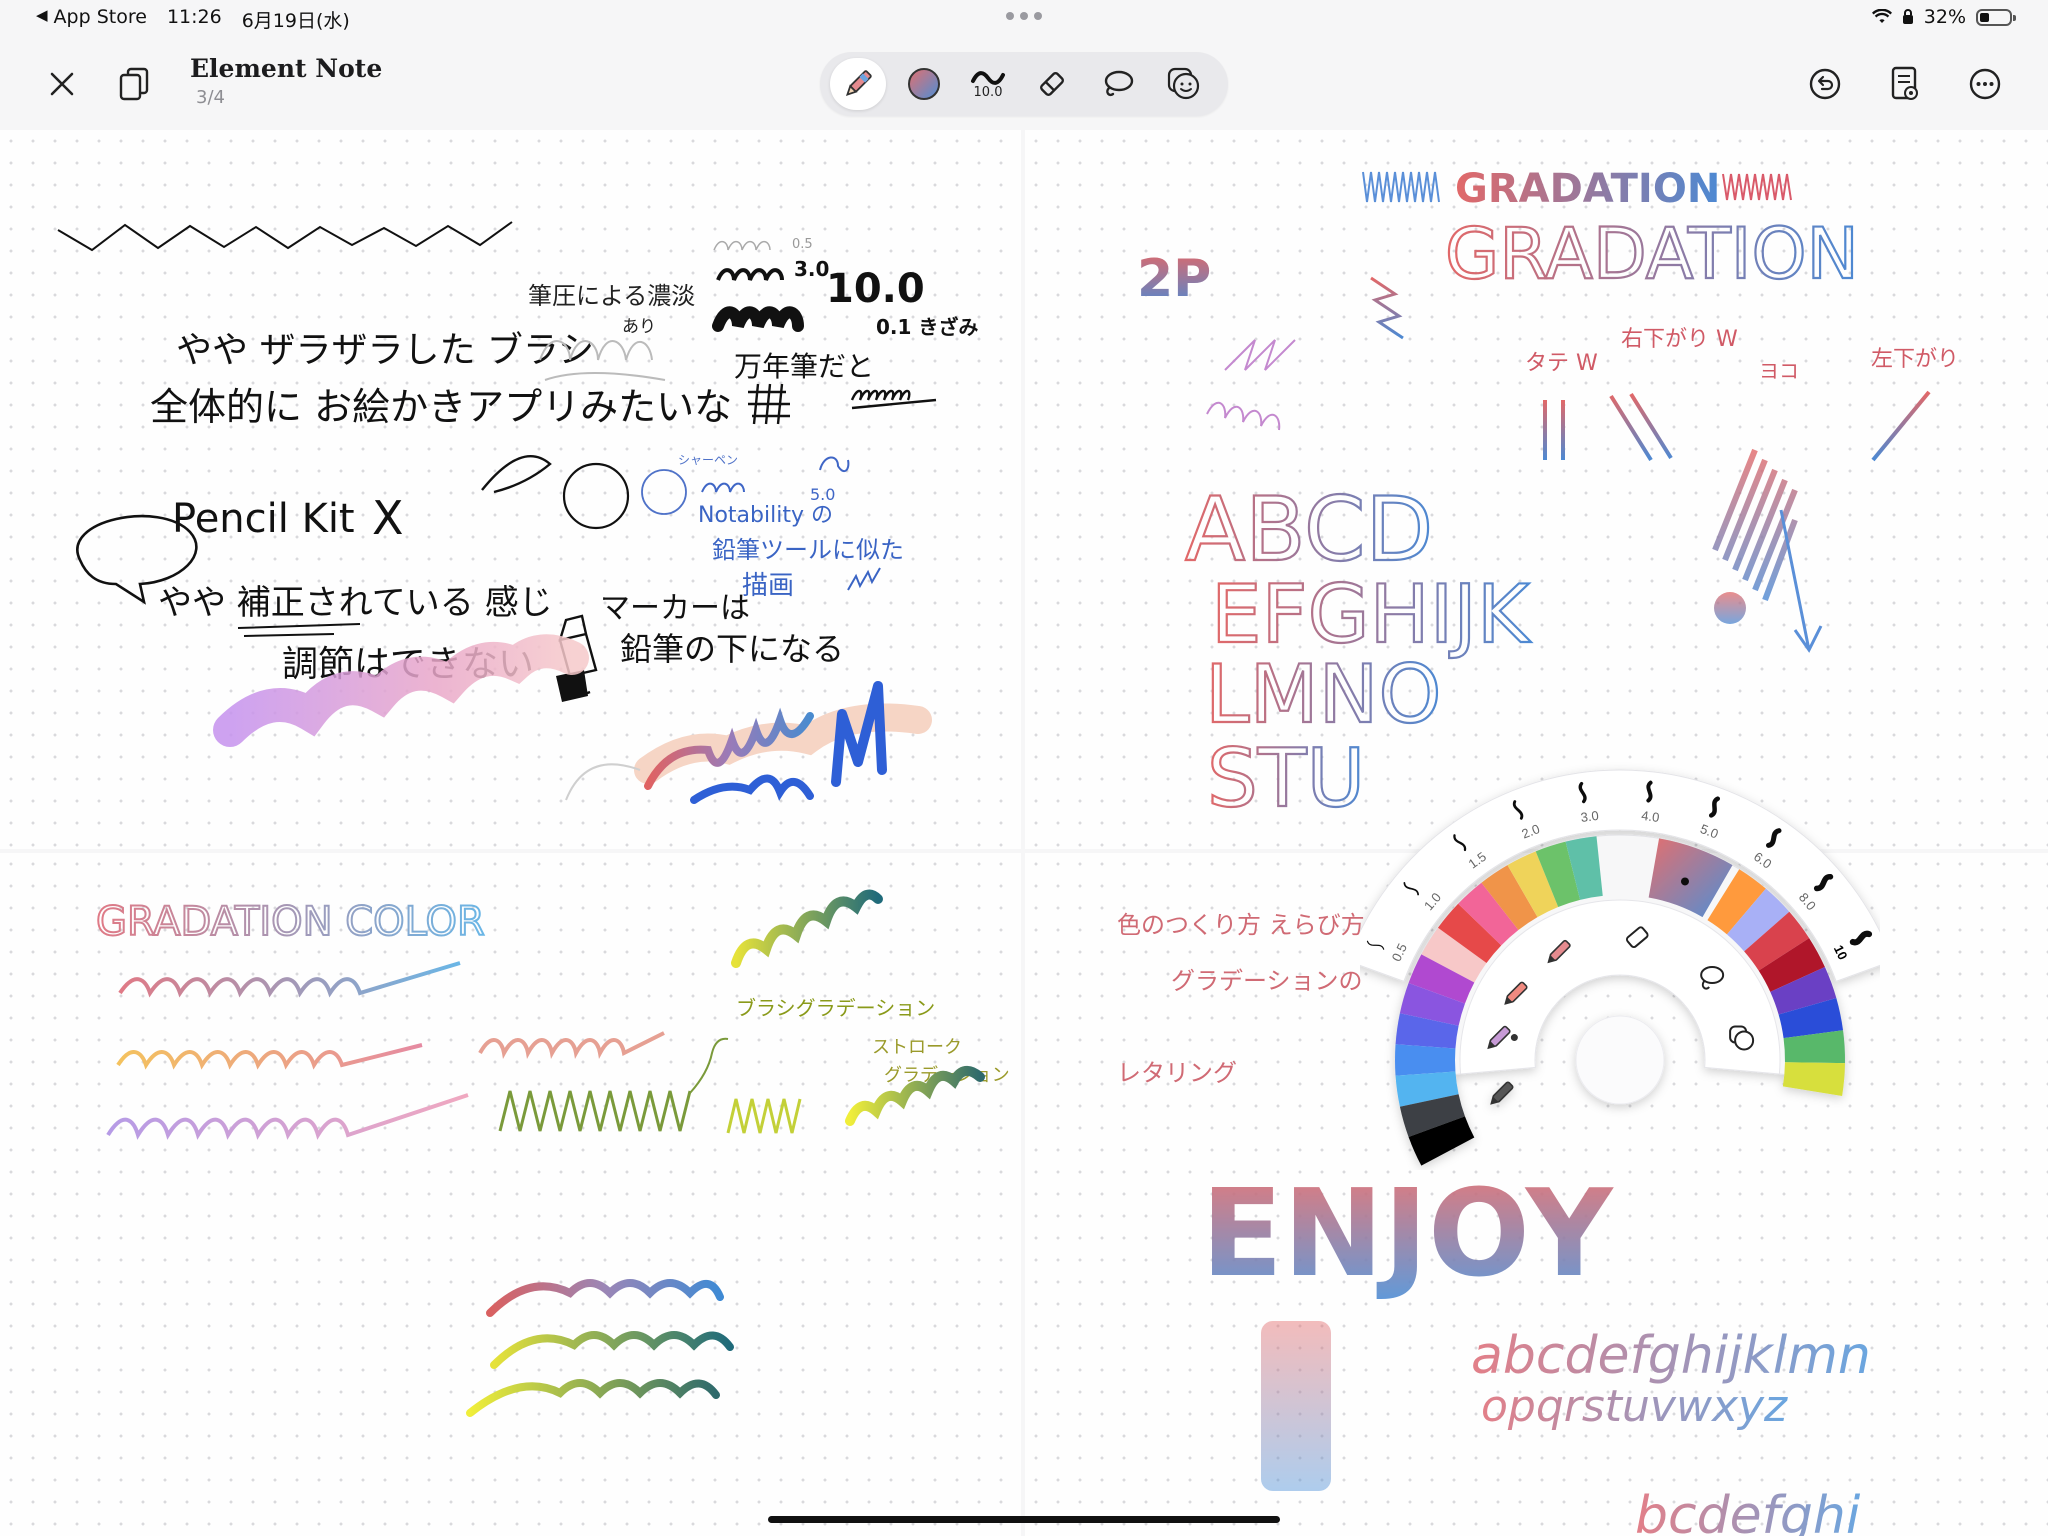 Image resolution: width=2048 pixels, height=1536 pixels. I want to click on sticker-button, so click(1184, 84).